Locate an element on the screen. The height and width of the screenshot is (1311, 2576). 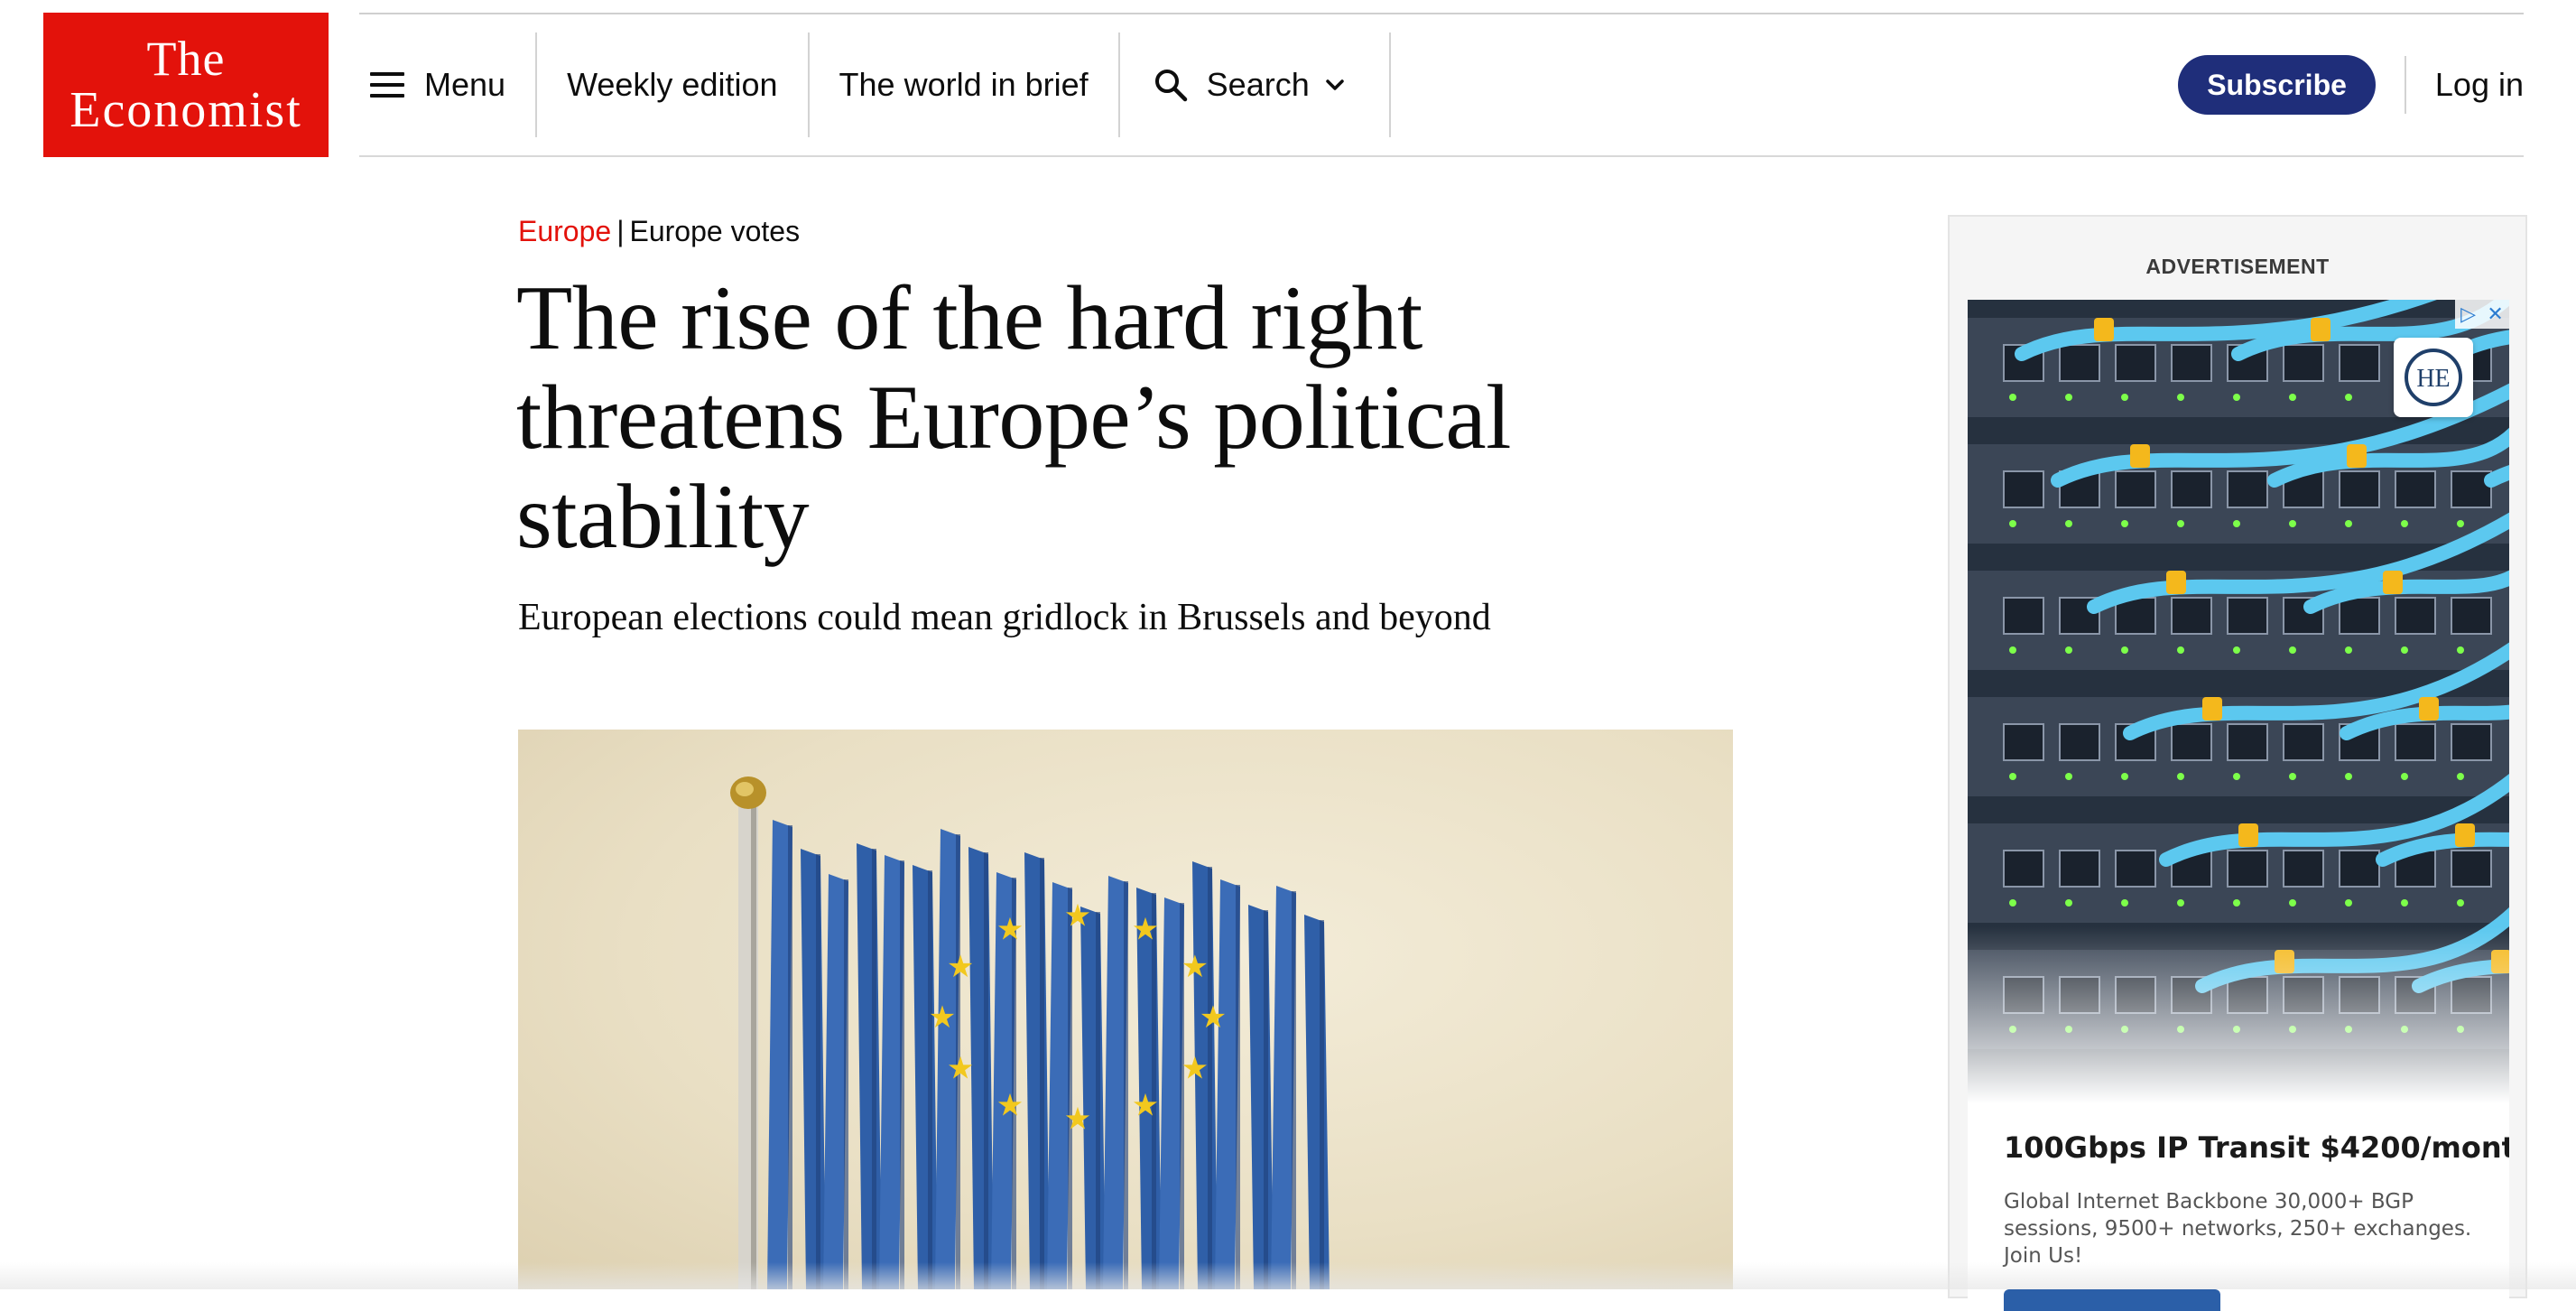
search-button: Search is located at coordinates (1254, 84).